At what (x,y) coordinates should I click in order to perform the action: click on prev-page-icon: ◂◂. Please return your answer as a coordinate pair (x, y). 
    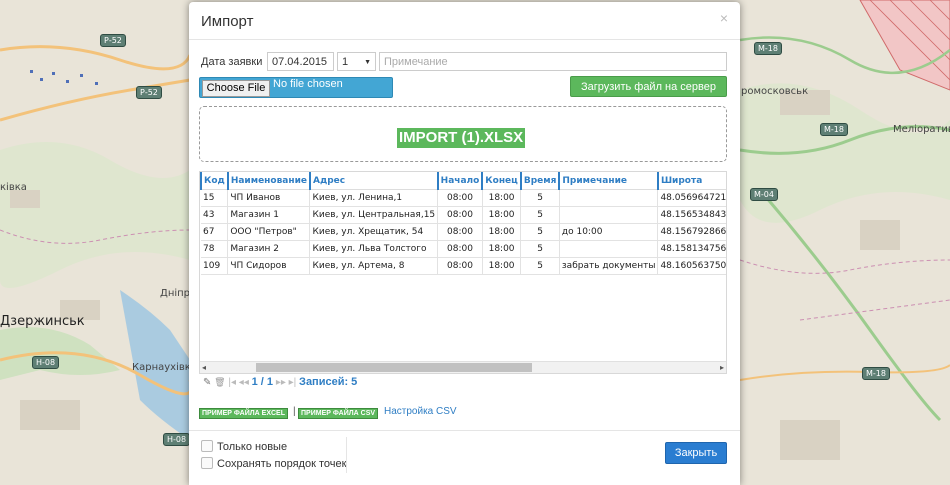
    Looking at the image, I should click on (244, 382).